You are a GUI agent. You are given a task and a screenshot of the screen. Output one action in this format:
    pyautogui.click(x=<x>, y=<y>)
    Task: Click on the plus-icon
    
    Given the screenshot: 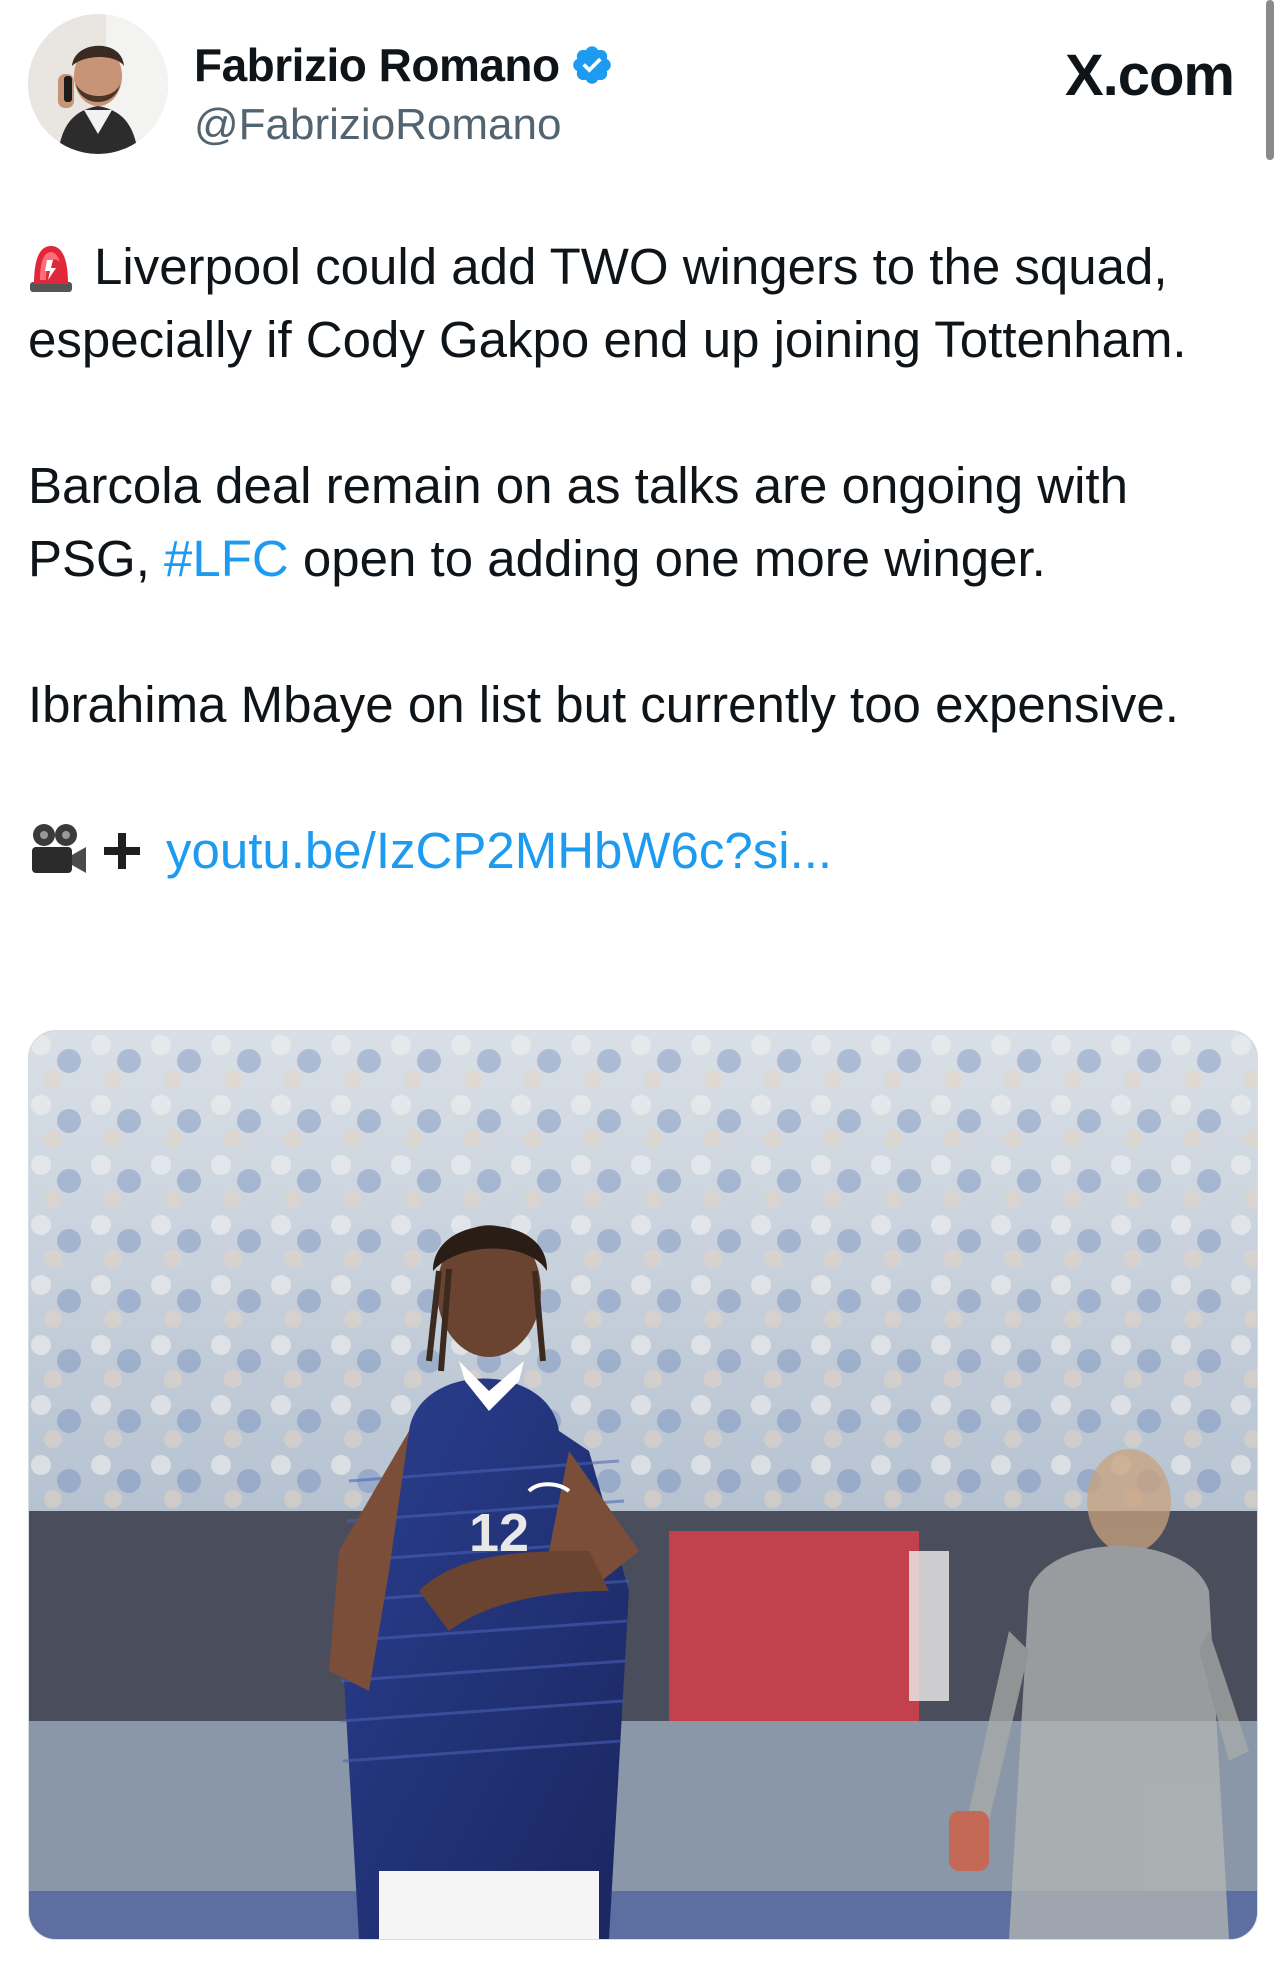 What is the action you would take?
    pyautogui.click(x=122, y=850)
    